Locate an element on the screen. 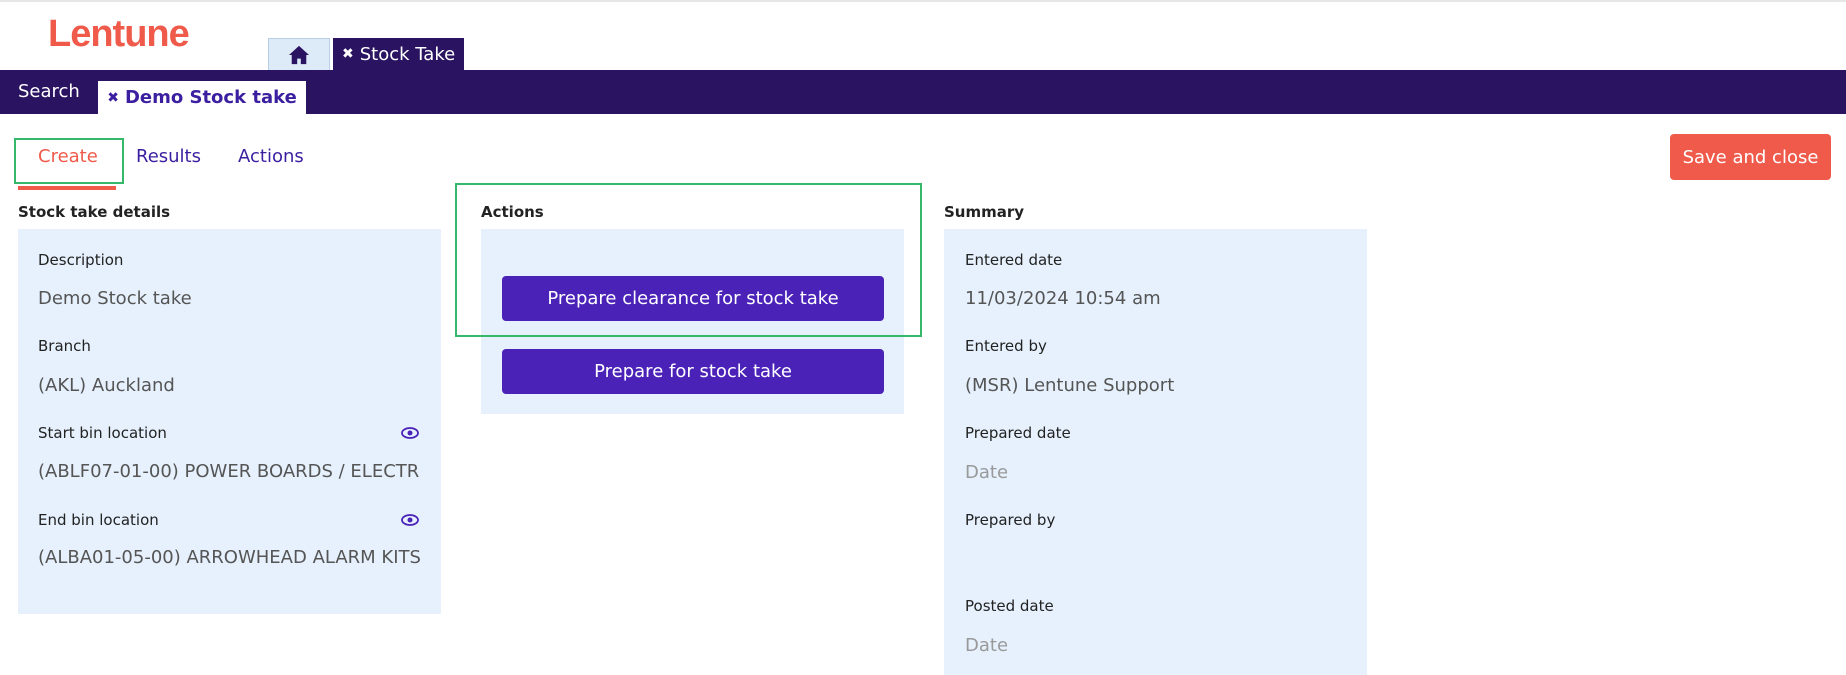  prepared-date-field: Date is located at coordinates (987, 472).